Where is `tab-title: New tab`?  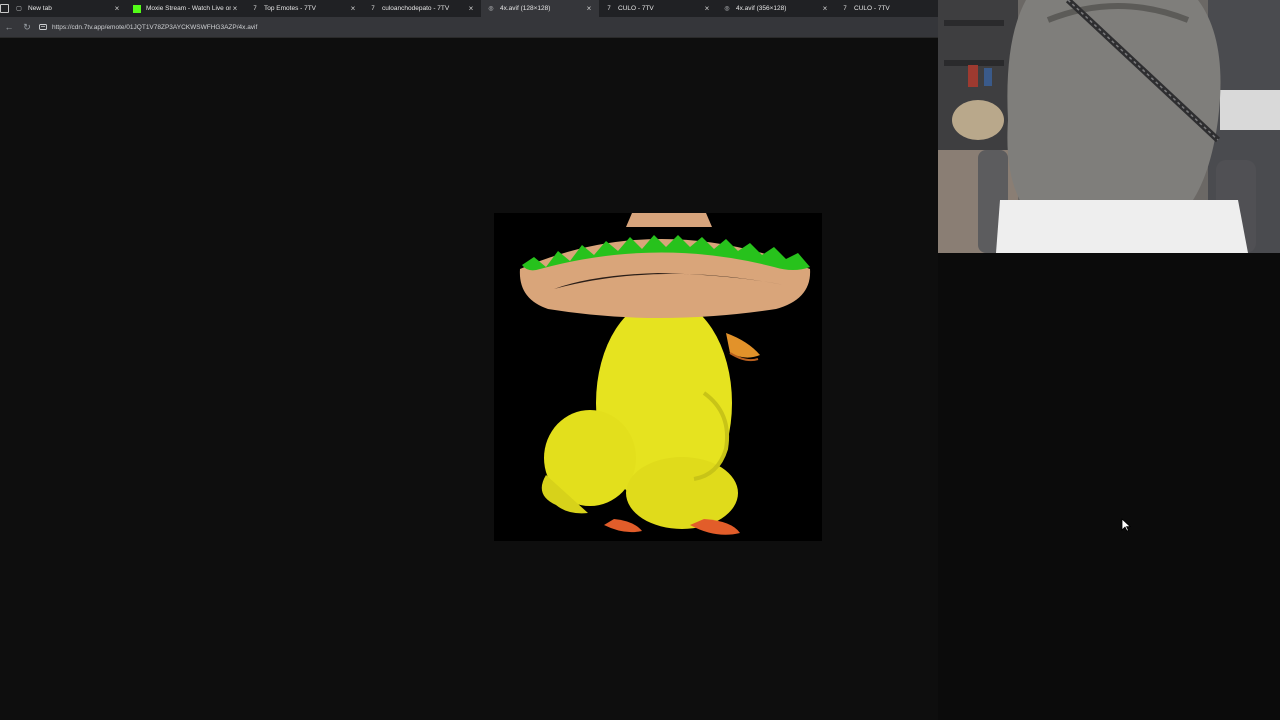 tab-title: New tab is located at coordinates (40, 8).